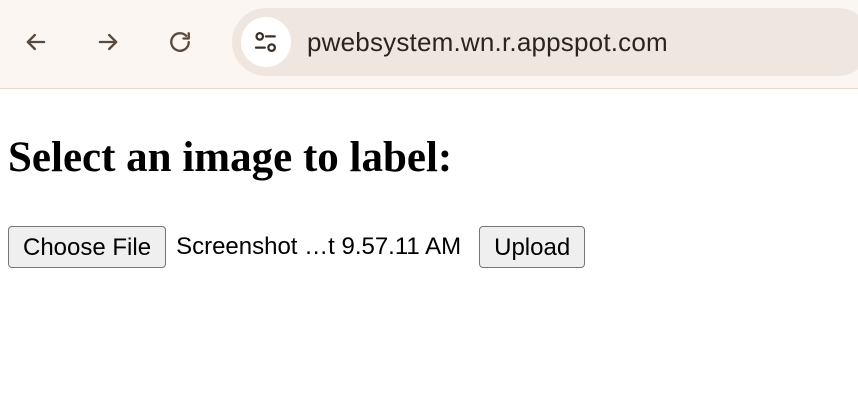 The width and height of the screenshot is (858, 414). Describe the element at coordinates (487, 42) in the screenshot. I see `url-text: pwebsystem.wn.r.appspot.com` at that location.